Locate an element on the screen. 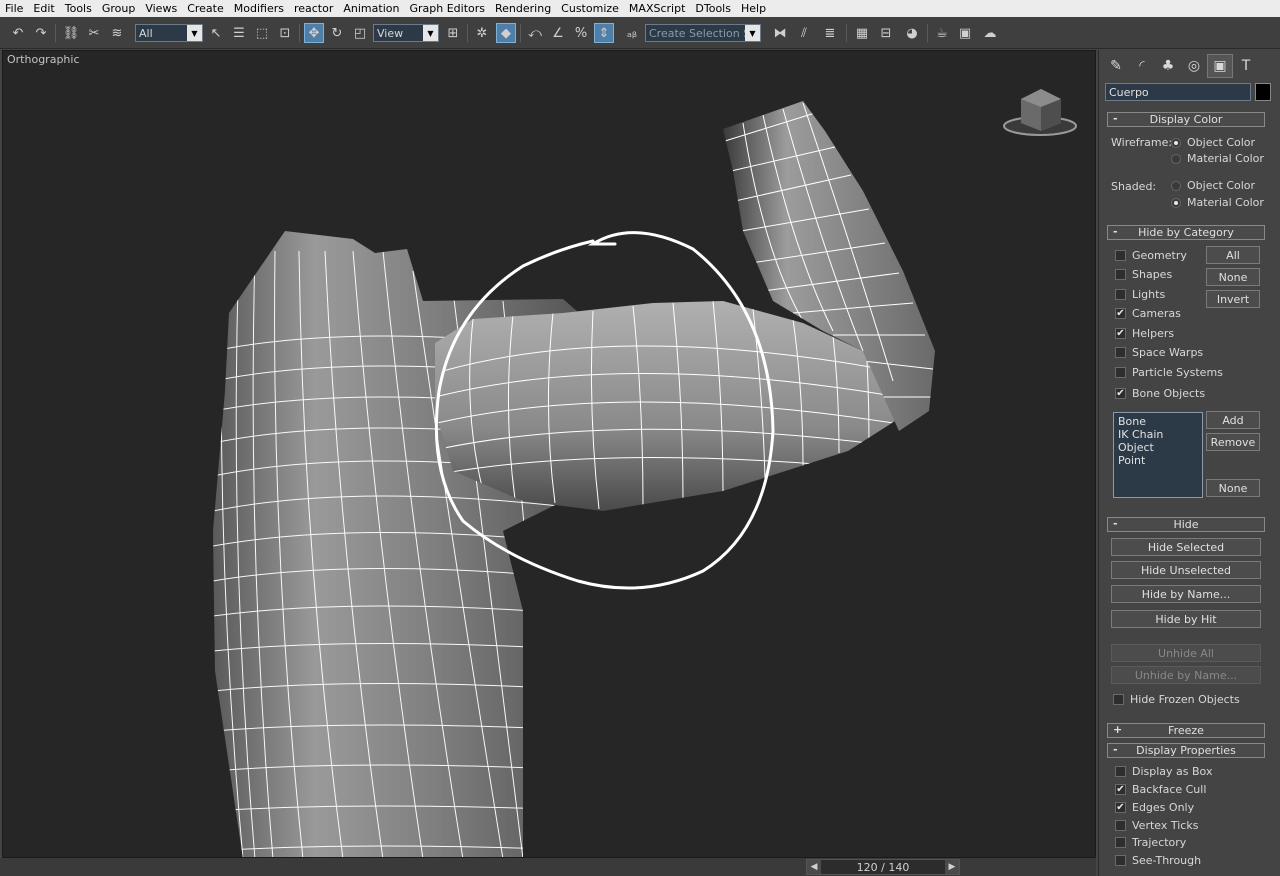 The height and width of the screenshot is (876, 1280). unlink-icon: ✂ is located at coordinates (94, 33).